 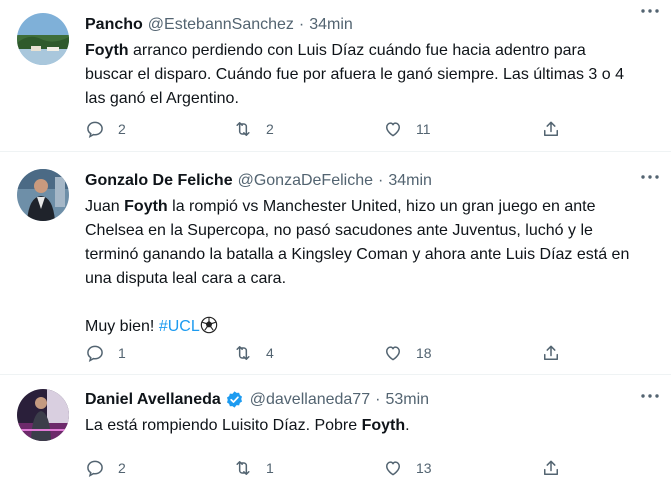 What do you see at coordinates (153, 399) in the screenshot?
I see `author-name: Daniel Avellaneda` at bounding box center [153, 399].